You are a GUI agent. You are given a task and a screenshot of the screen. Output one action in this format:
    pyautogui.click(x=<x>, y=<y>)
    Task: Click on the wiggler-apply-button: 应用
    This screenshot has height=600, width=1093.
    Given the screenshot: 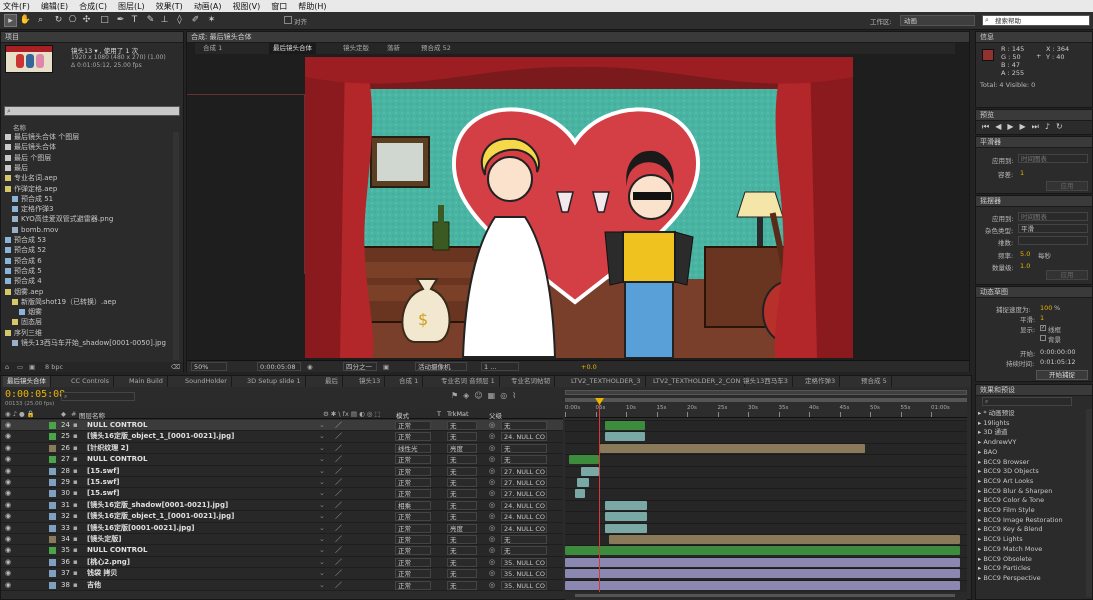 What is the action you would take?
    pyautogui.click(x=1067, y=275)
    